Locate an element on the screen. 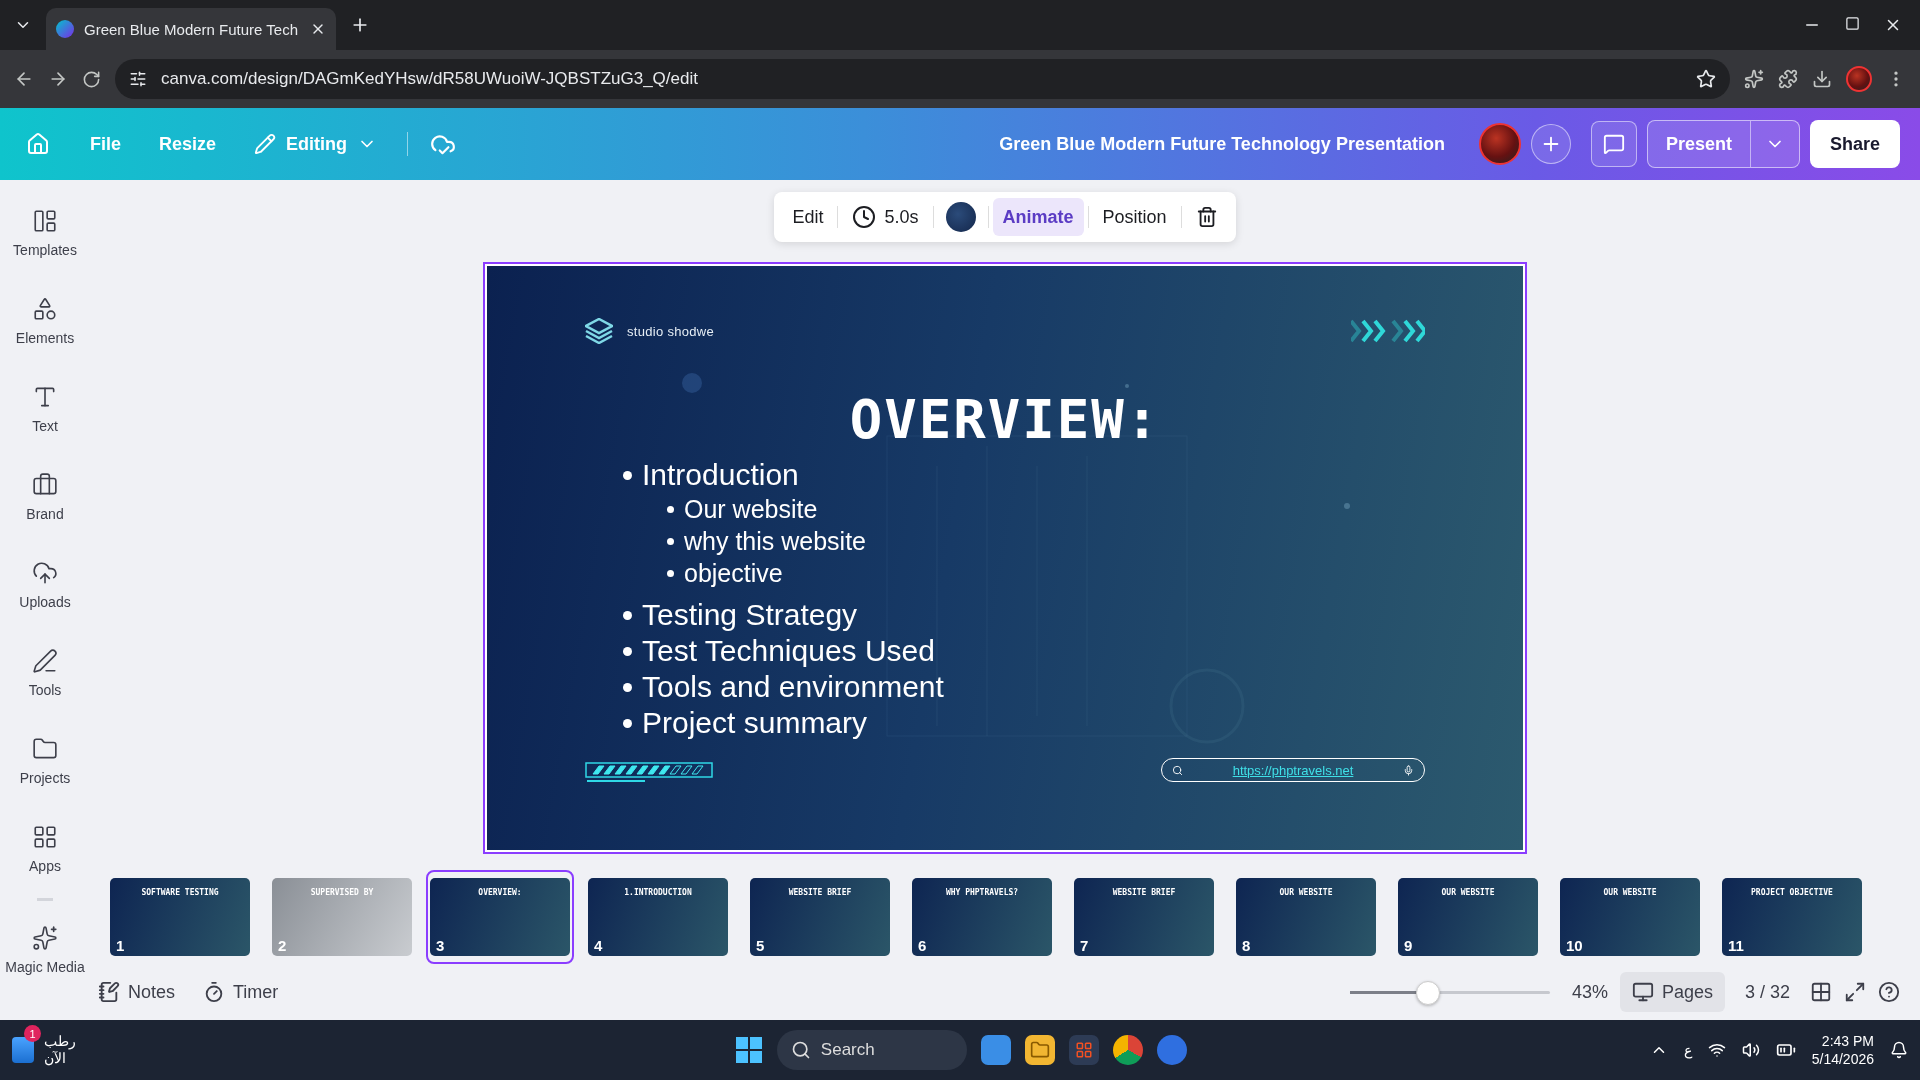 The width and height of the screenshot is (1920, 1080). sparkle-image-icon is located at coordinates (45, 938).